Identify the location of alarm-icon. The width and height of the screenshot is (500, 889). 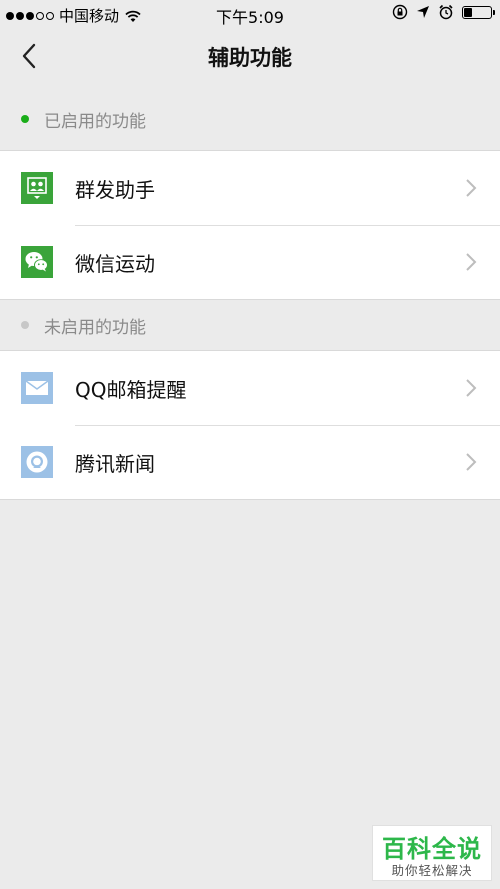
(446, 12).